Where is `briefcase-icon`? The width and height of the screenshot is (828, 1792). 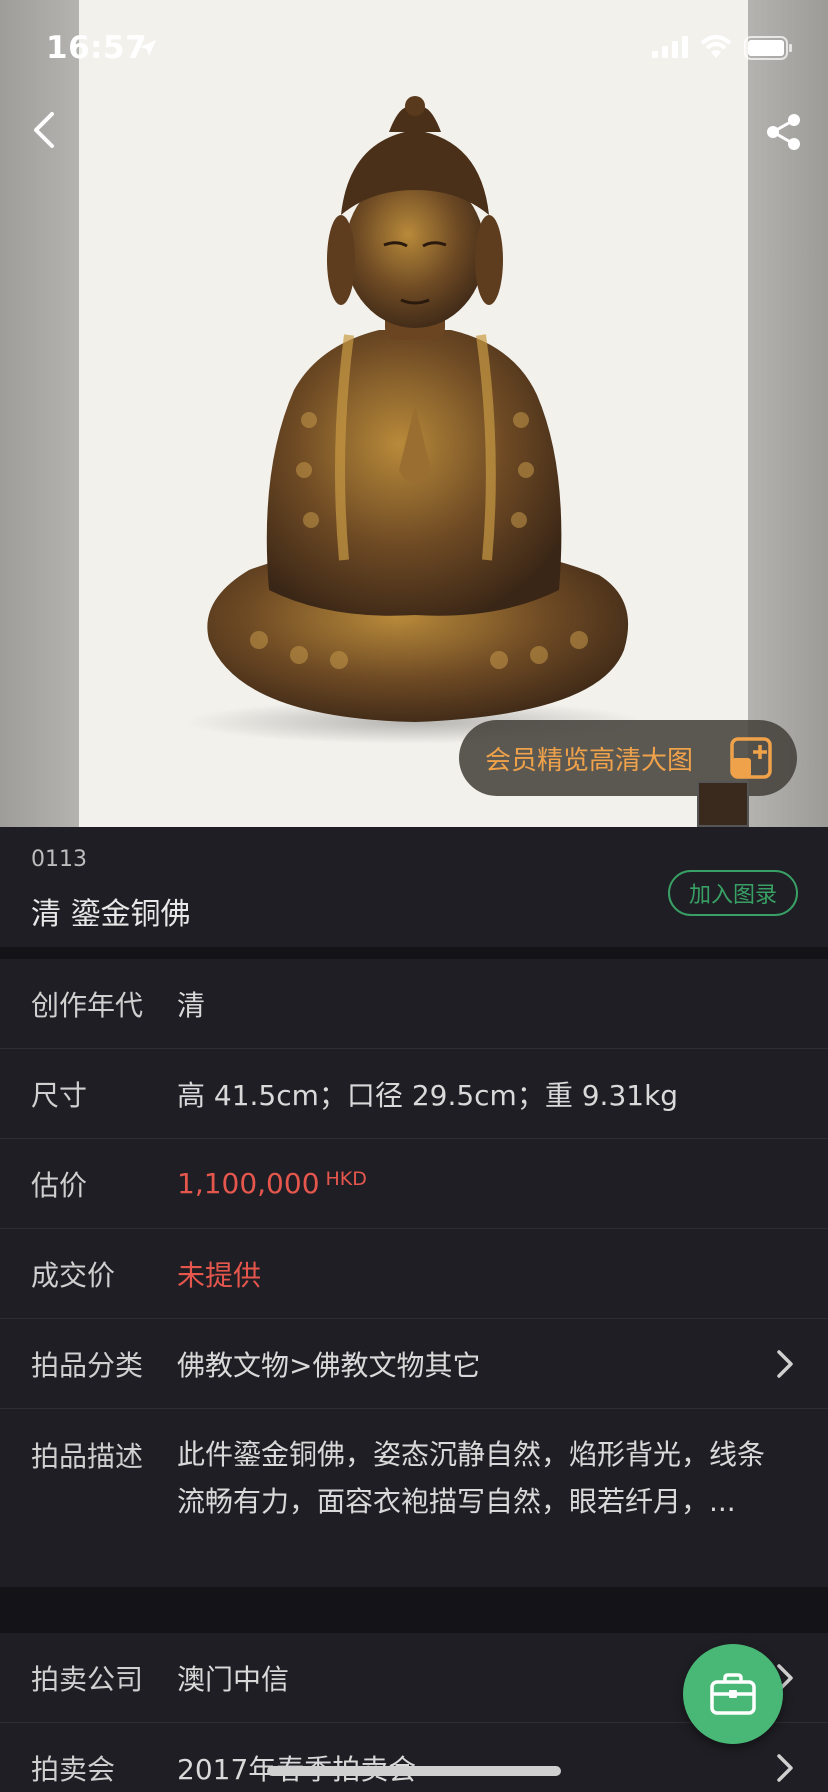
briefcase-icon is located at coordinates (733, 1694).